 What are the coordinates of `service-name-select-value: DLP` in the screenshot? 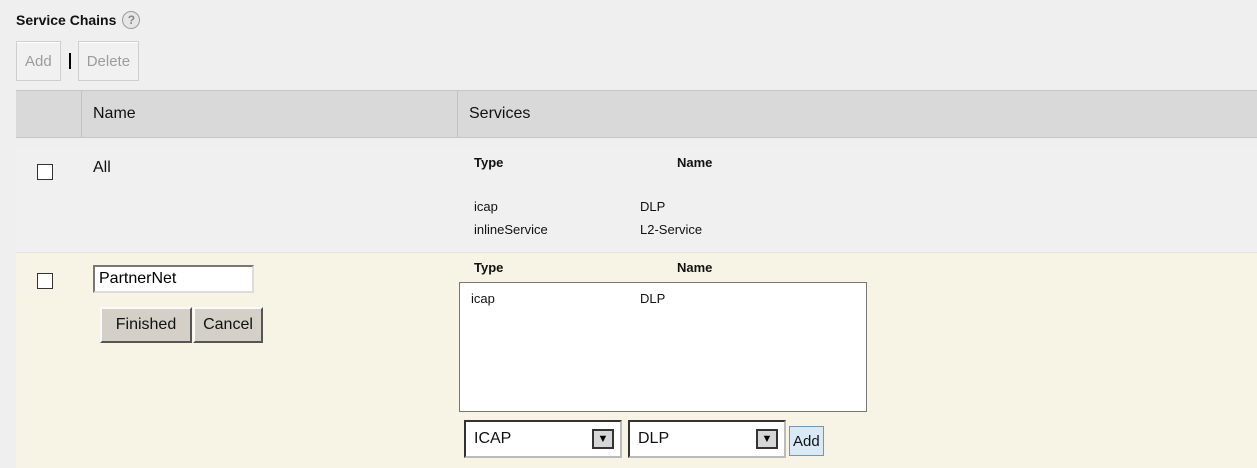 It's located at (654, 438).